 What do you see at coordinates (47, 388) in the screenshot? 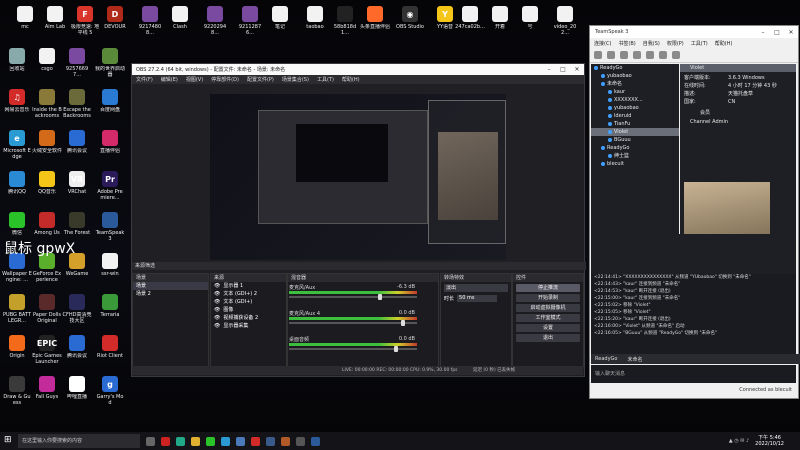
I see `desktop-icon: Fall Guys` at bounding box center [47, 388].